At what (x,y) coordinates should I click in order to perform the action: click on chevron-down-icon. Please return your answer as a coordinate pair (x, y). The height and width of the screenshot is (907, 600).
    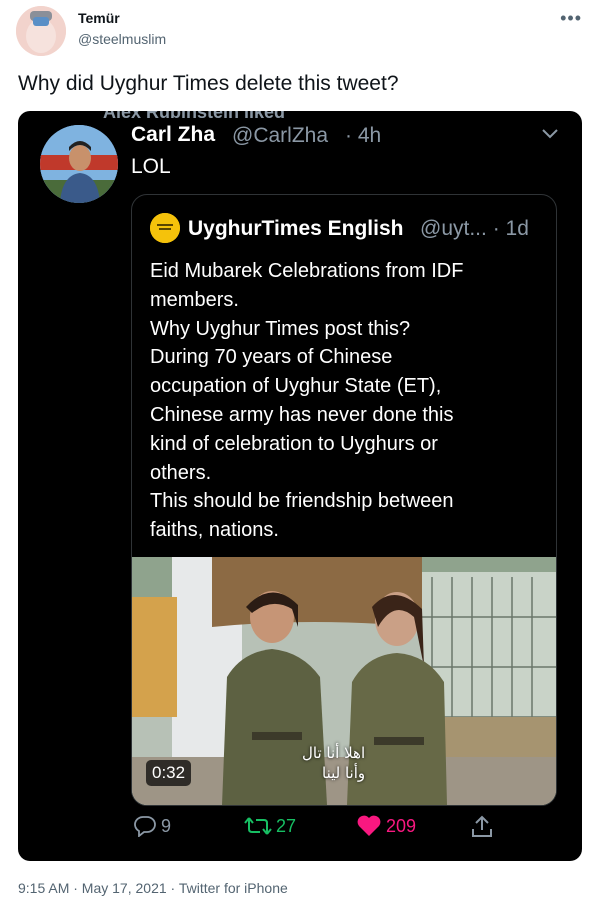
    Looking at the image, I should click on (550, 134).